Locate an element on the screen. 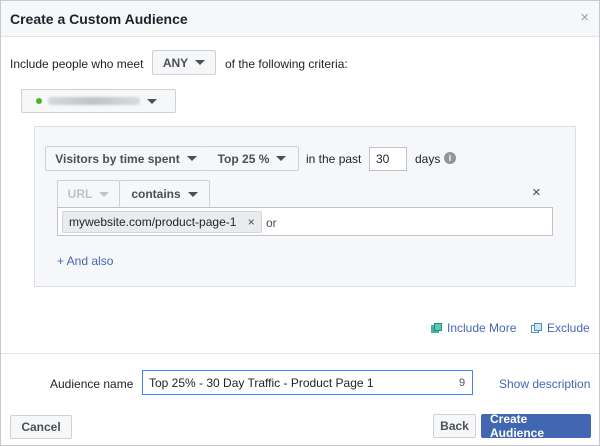  url-token-input: mywebsite.com/product-page-1 × or is located at coordinates (305, 221).